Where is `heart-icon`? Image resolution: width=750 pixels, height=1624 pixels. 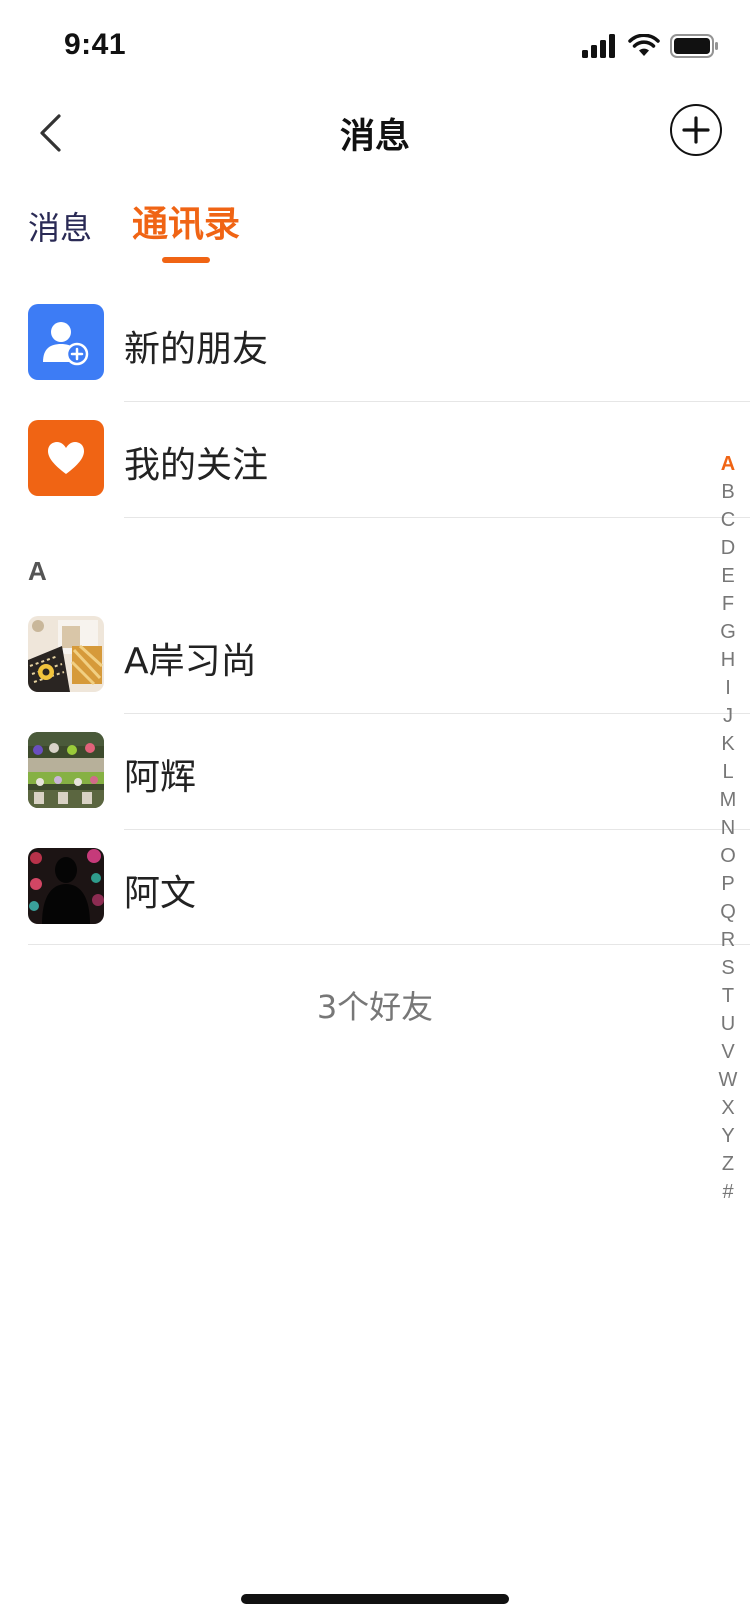
heart-icon is located at coordinates (66, 458).